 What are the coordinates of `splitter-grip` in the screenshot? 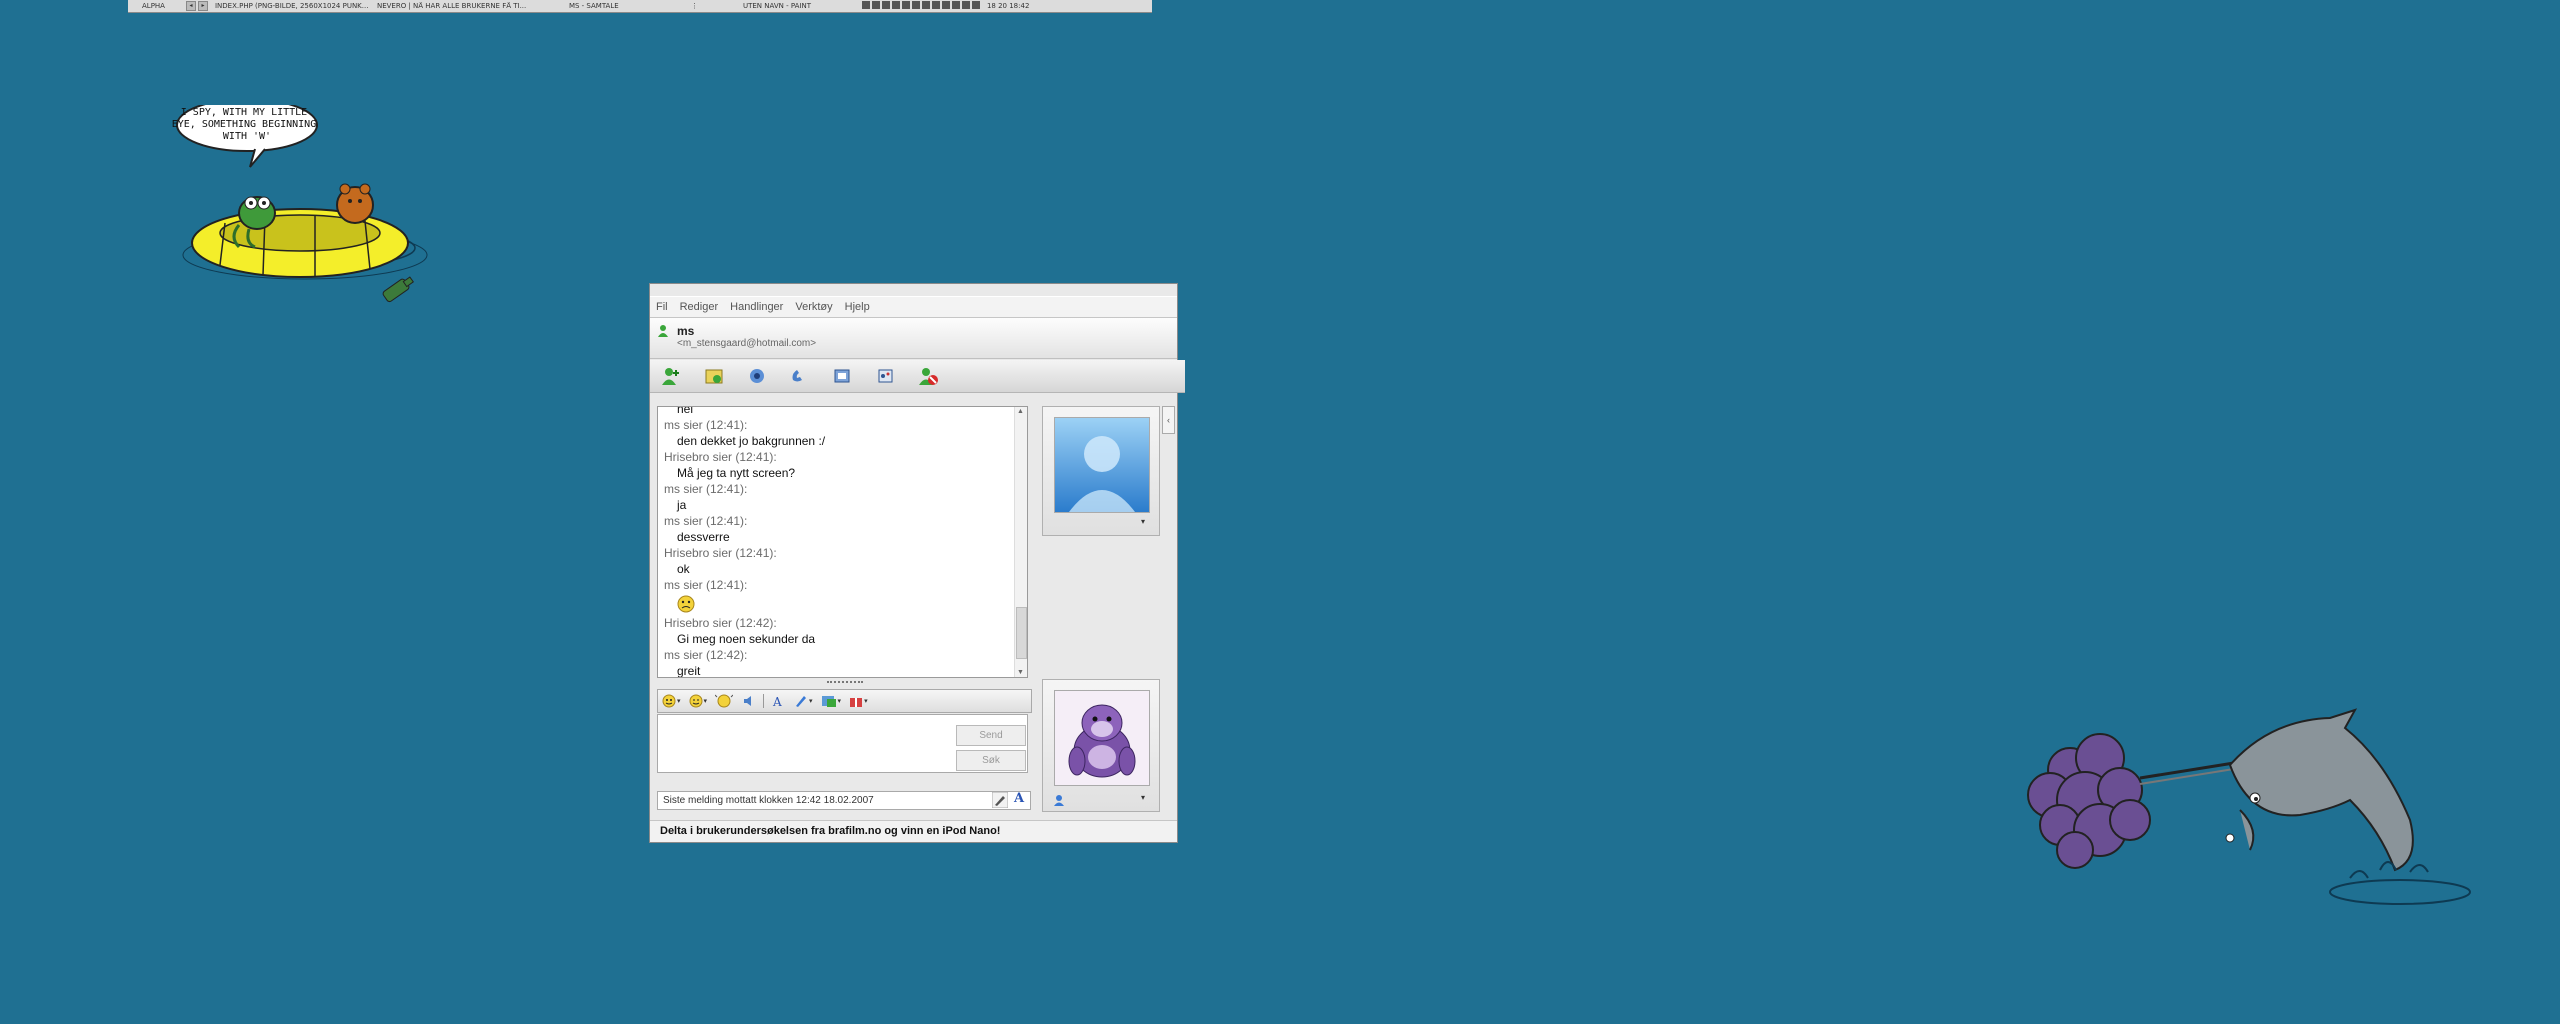 It's located at (845, 683).